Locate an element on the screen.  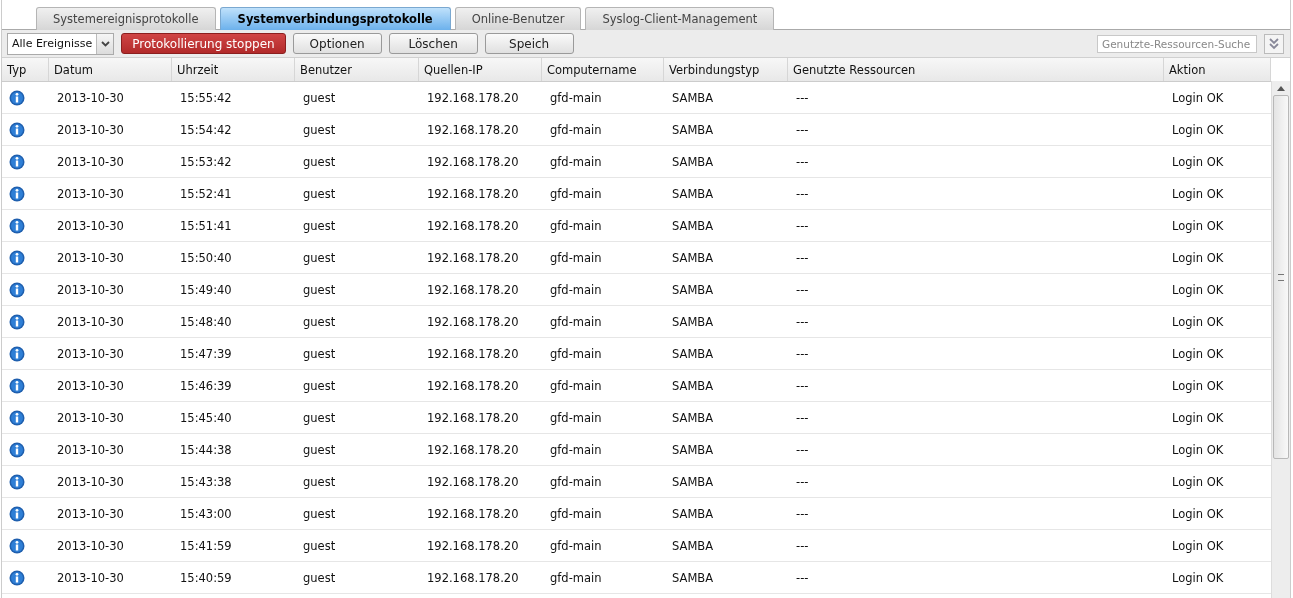
table-cell: 15:46:39 is located at coordinates (206, 385).